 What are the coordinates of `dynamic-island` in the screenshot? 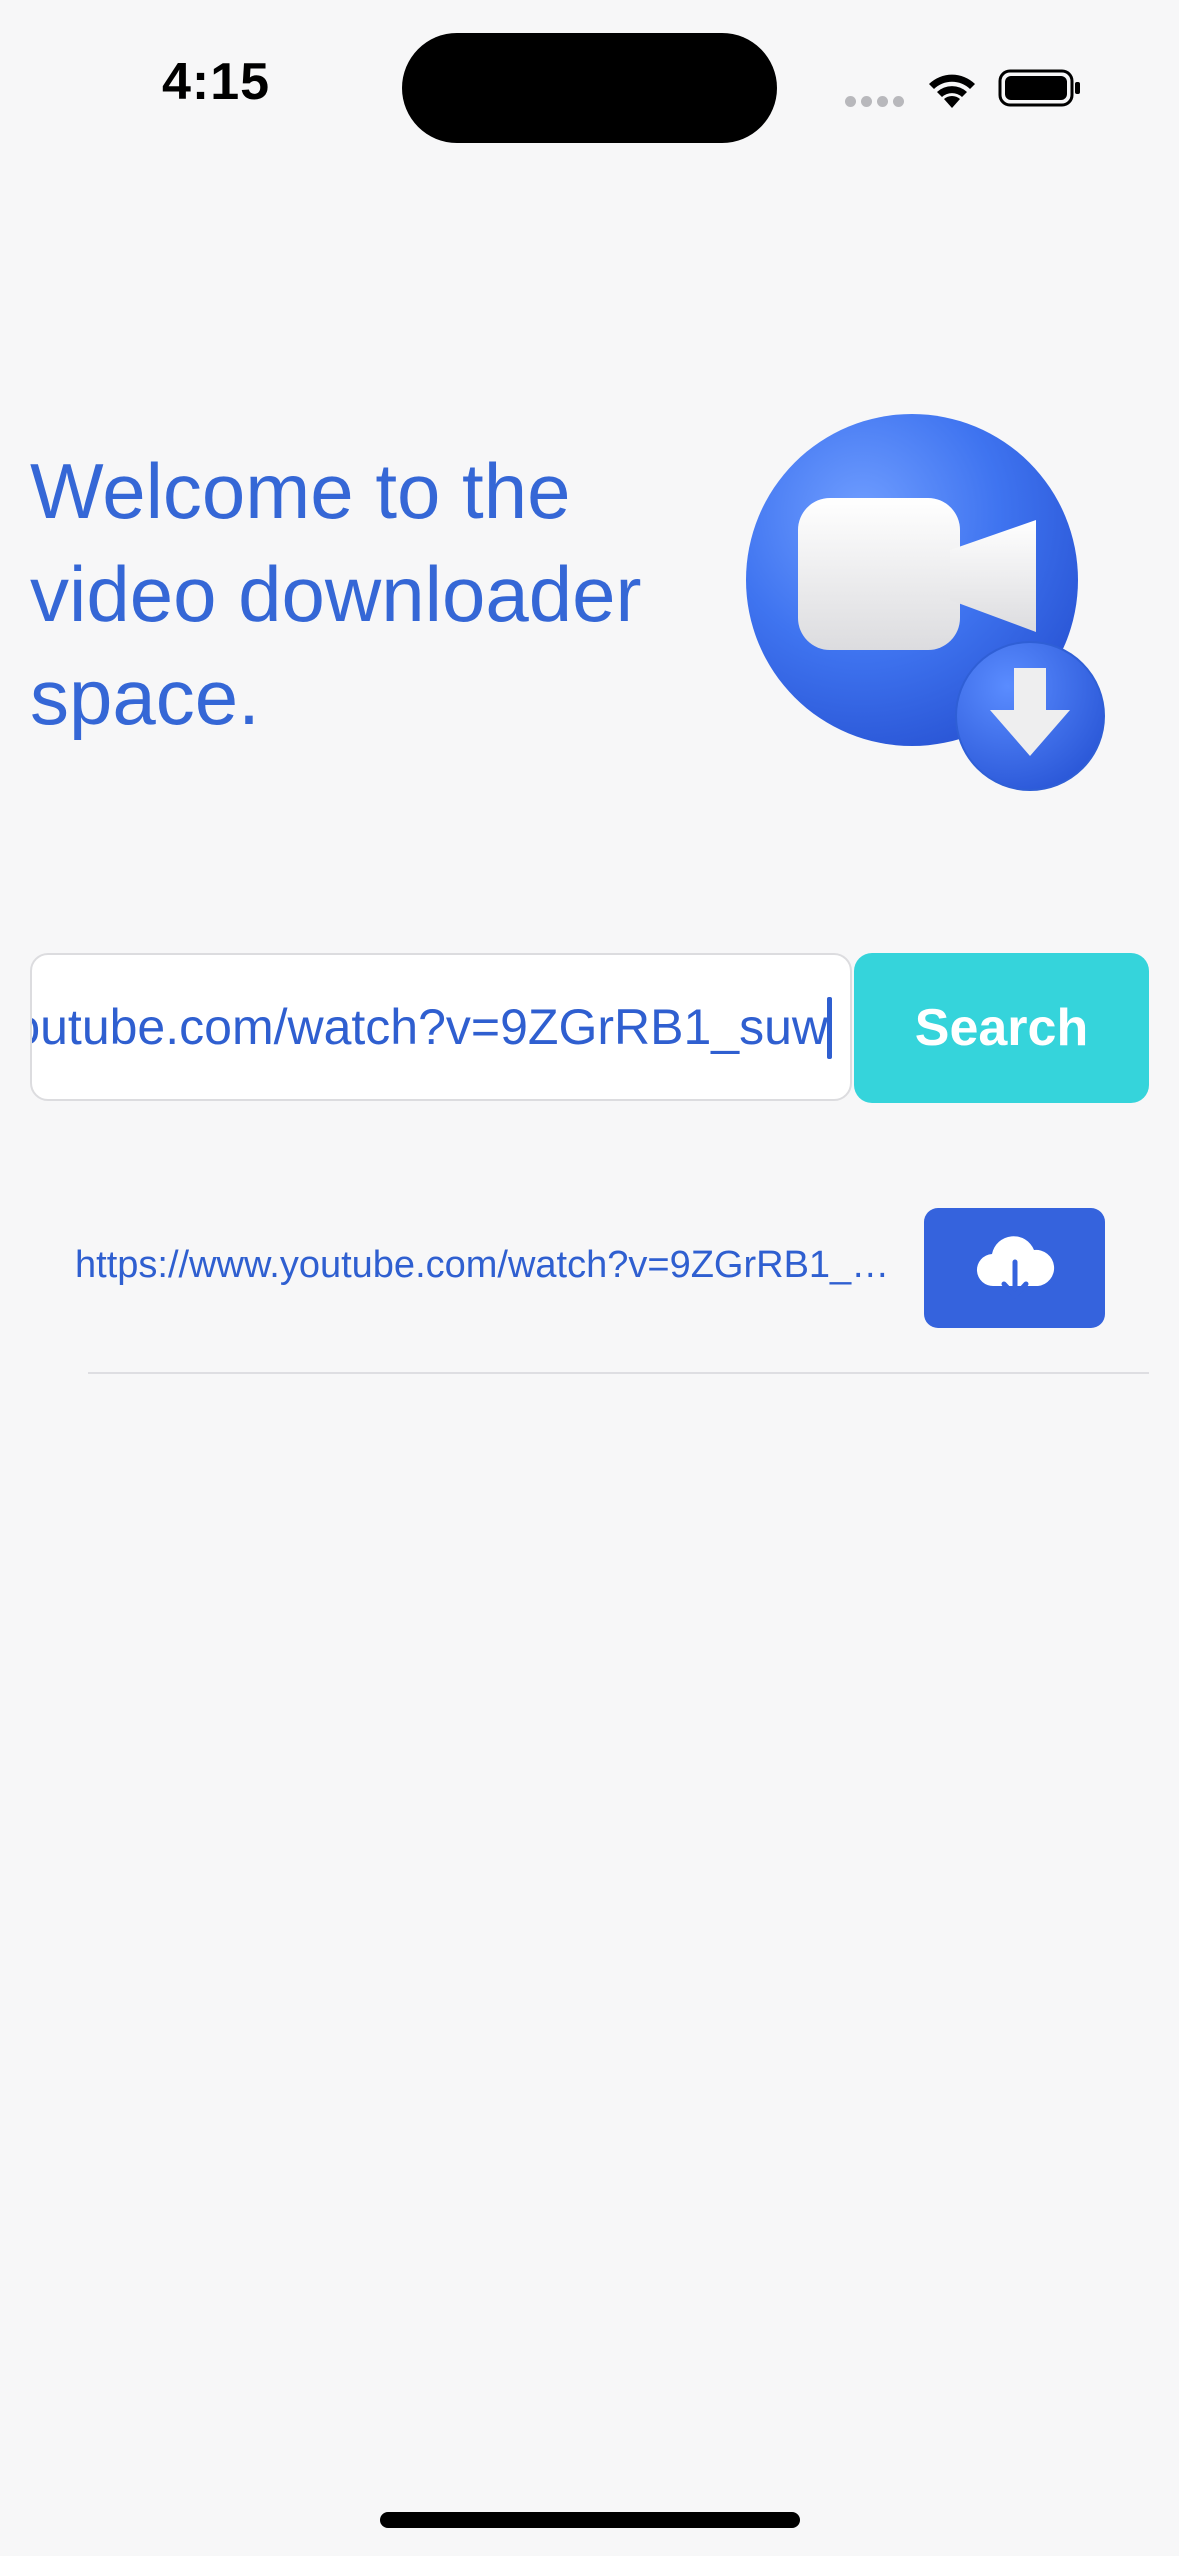 It's located at (589, 88).